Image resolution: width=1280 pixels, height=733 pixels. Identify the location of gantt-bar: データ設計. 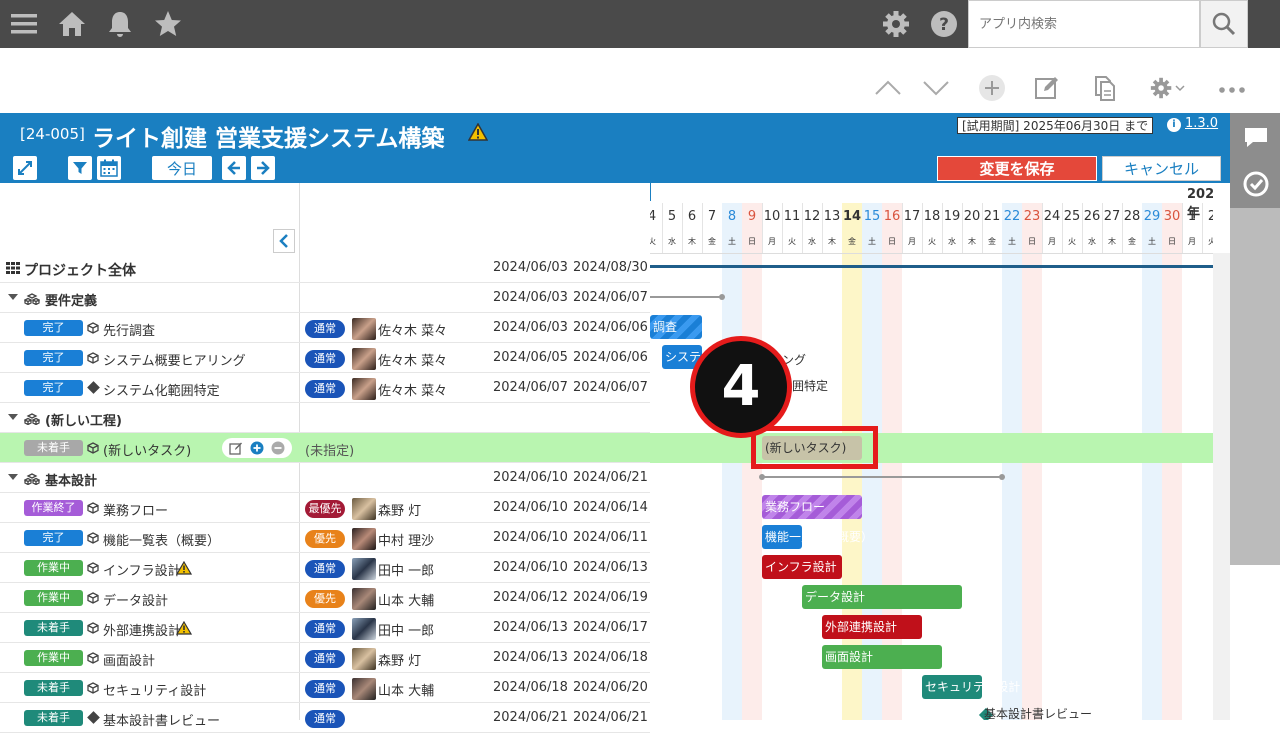
(882, 597).